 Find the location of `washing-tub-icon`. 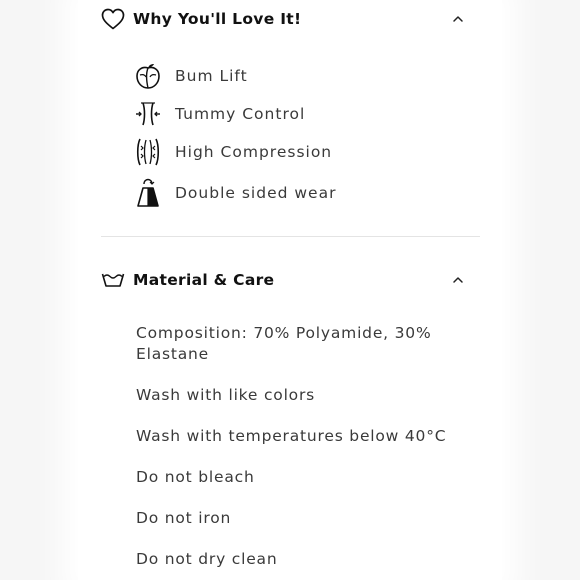

washing-tub-icon is located at coordinates (113, 280).